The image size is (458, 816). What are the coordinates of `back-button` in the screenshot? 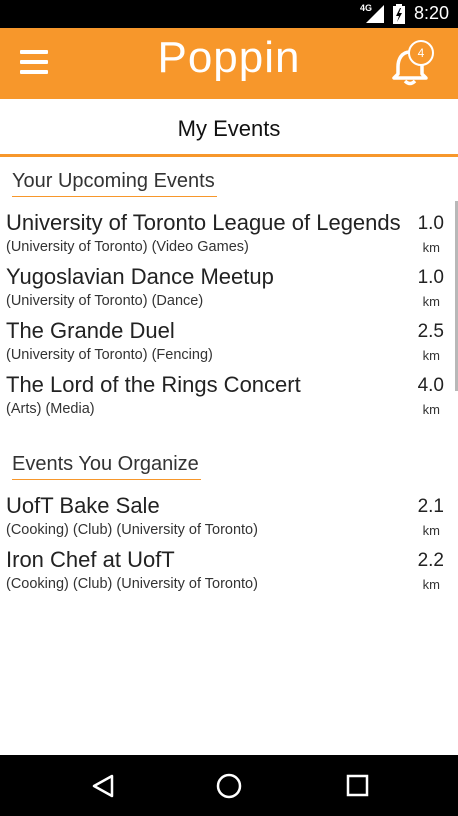 It's located at (103, 786).